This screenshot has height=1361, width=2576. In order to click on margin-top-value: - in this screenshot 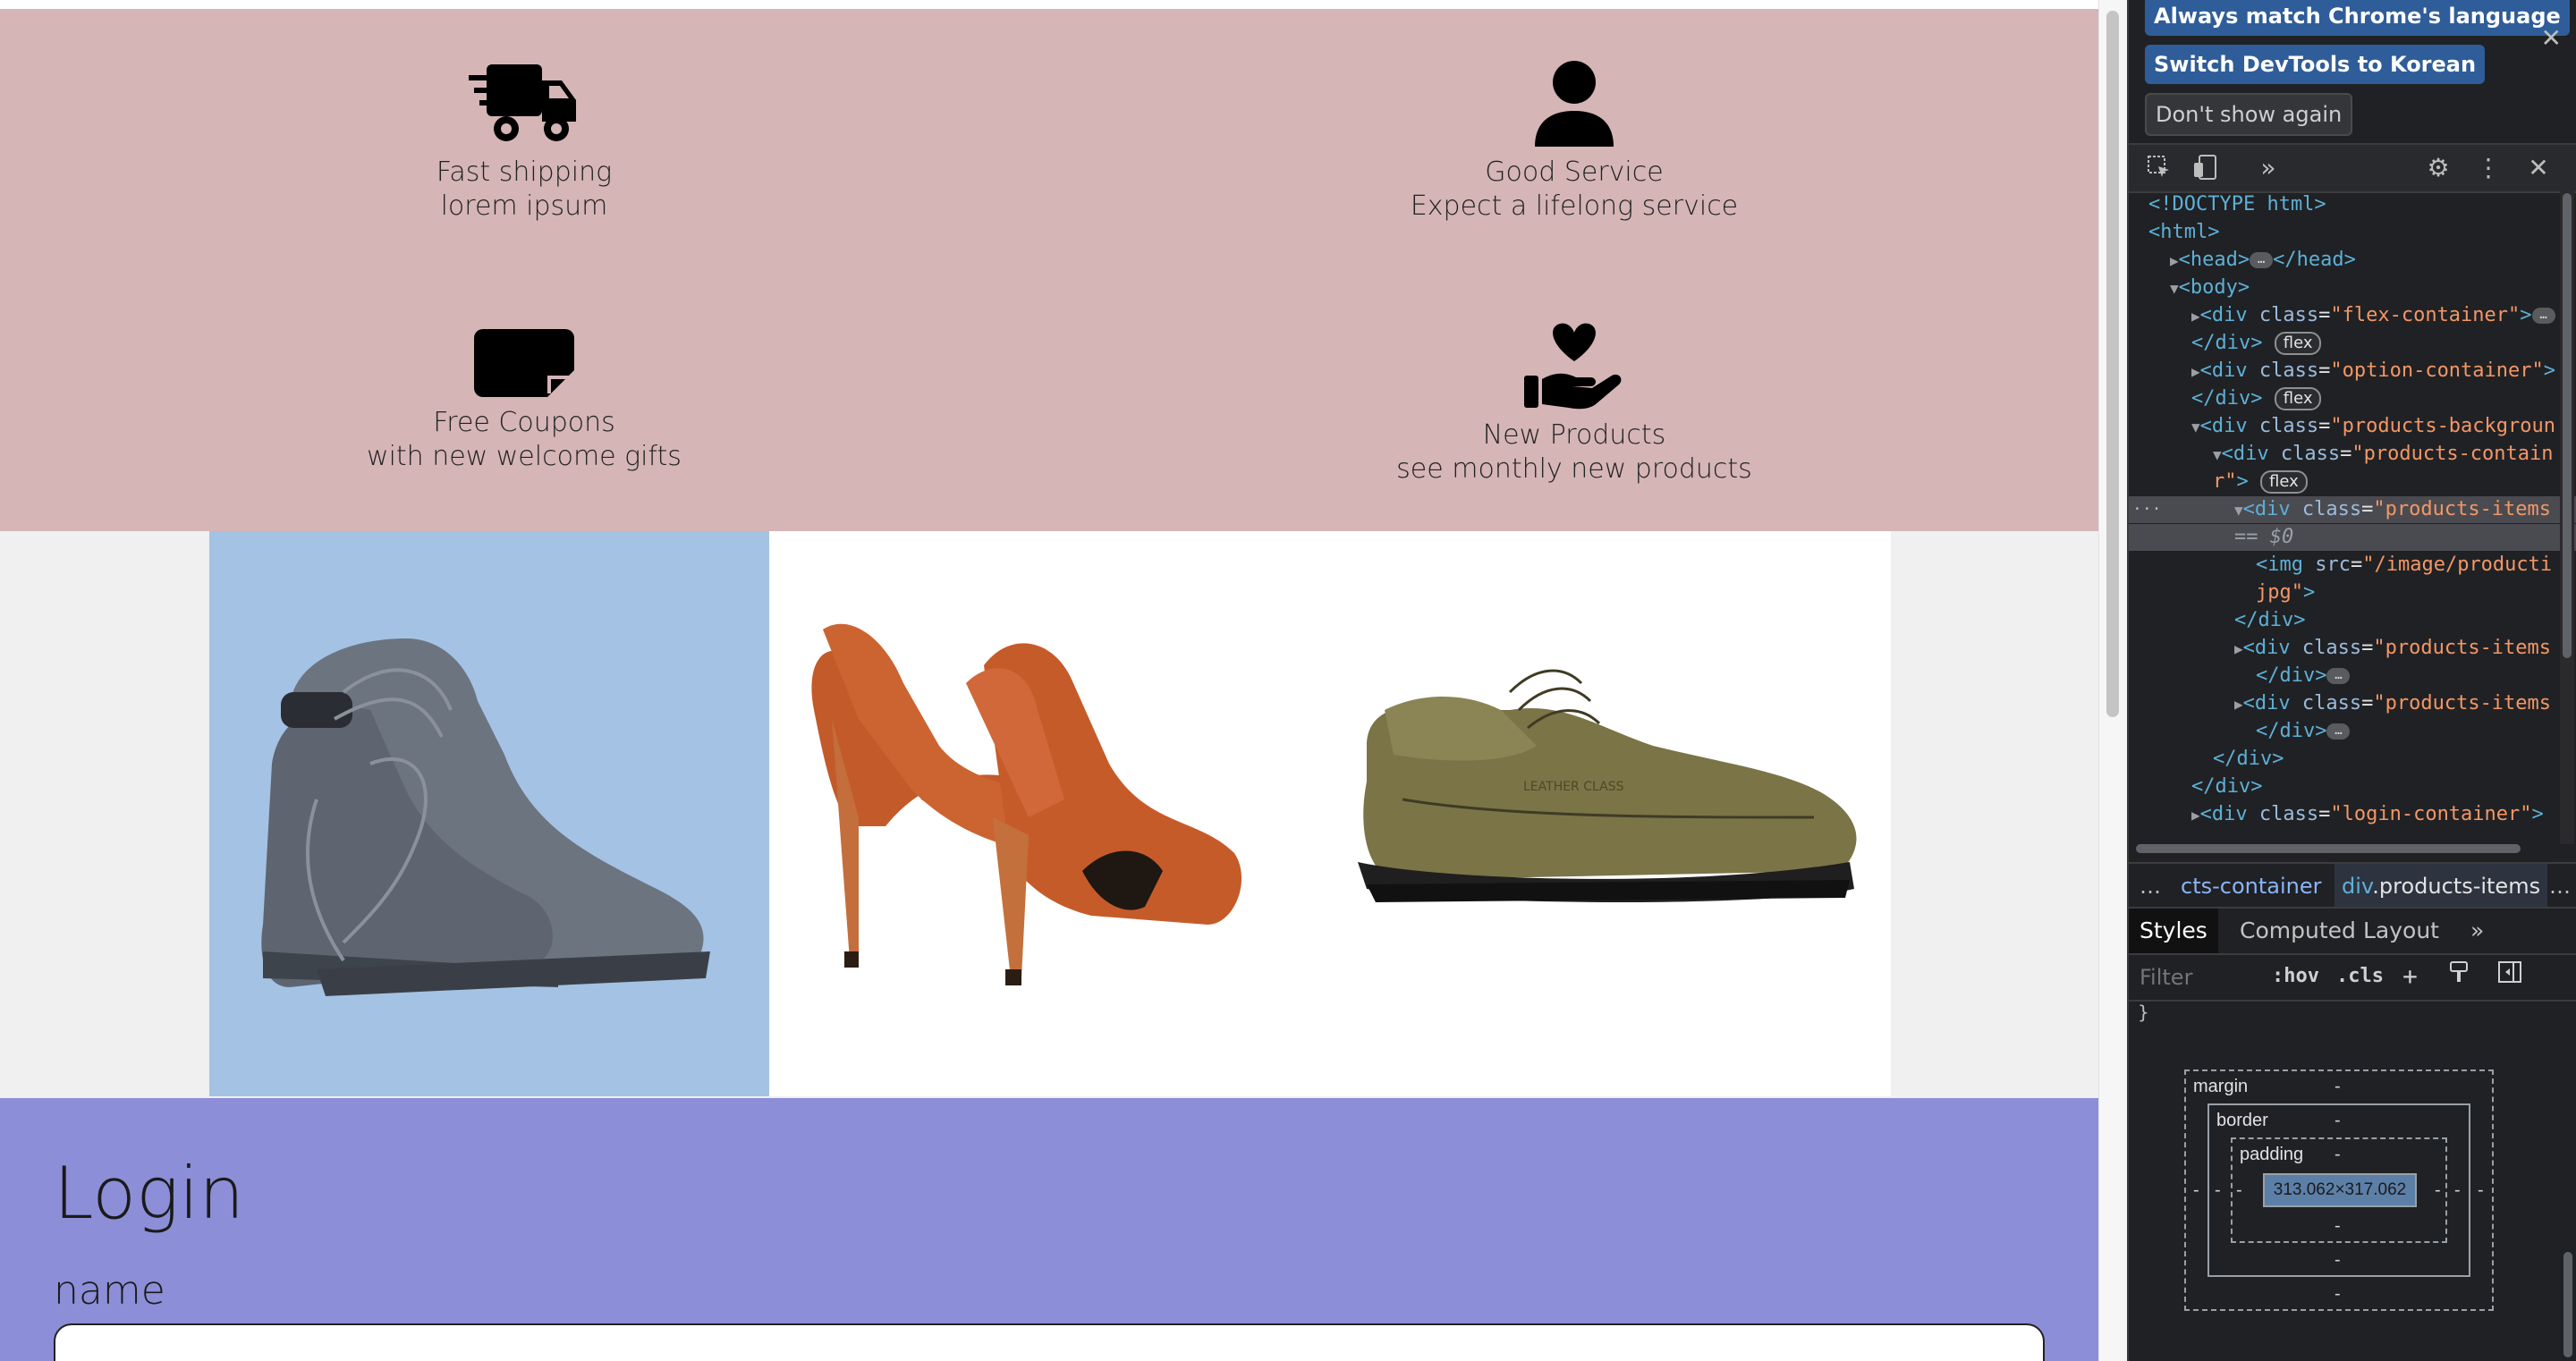, I will do `click(2337, 1087)`.